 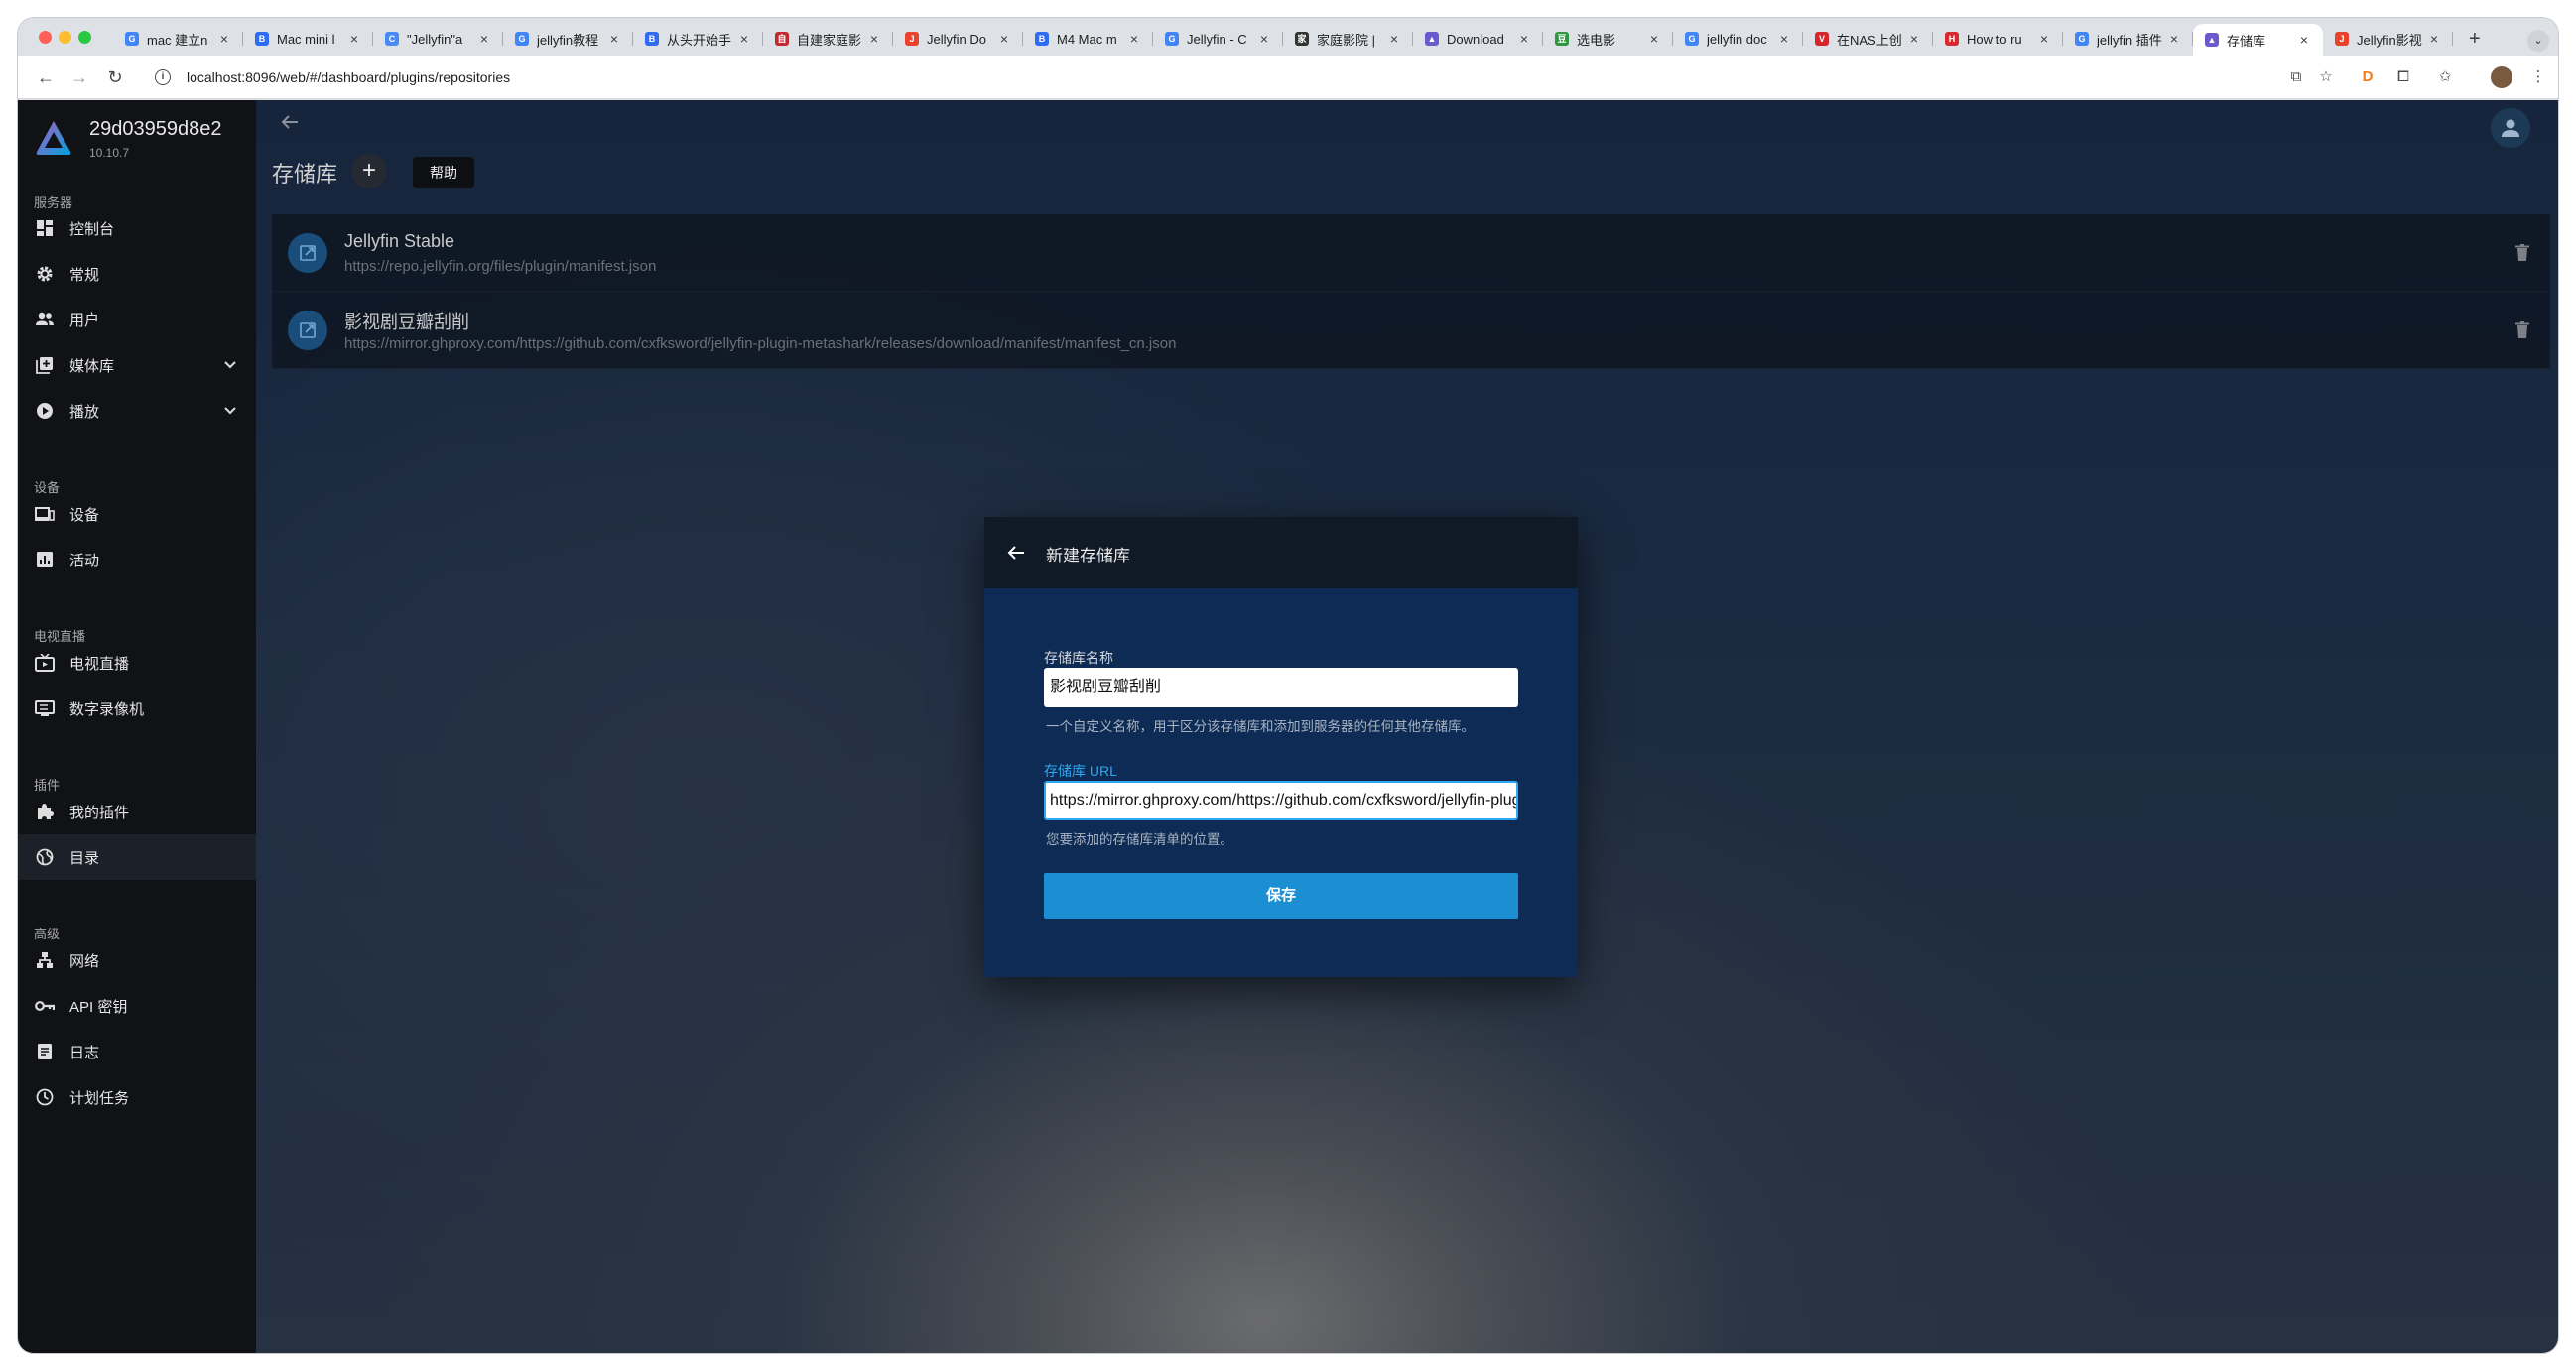 What do you see at coordinates (137, 319) in the screenshot?
I see `sidebar-item-users: 用户` at bounding box center [137, 319].